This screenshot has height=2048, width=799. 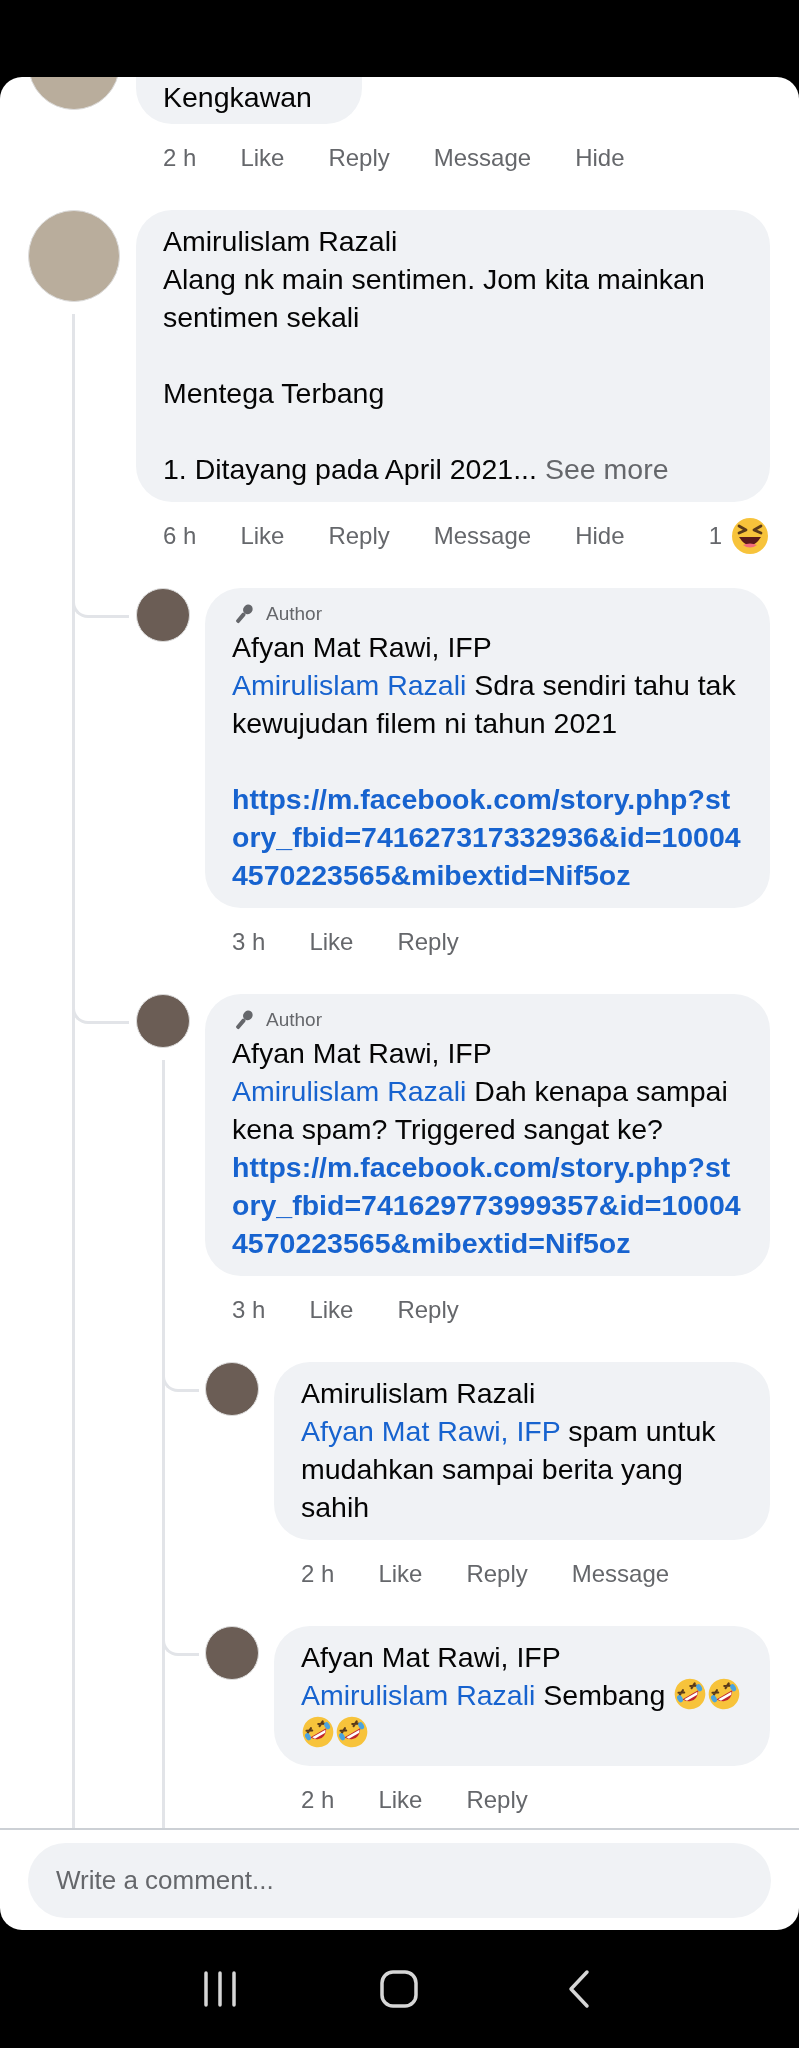 I want to click on mention-link: Afyan Mat Rawi, IFP, so click(x=431, y=1431).